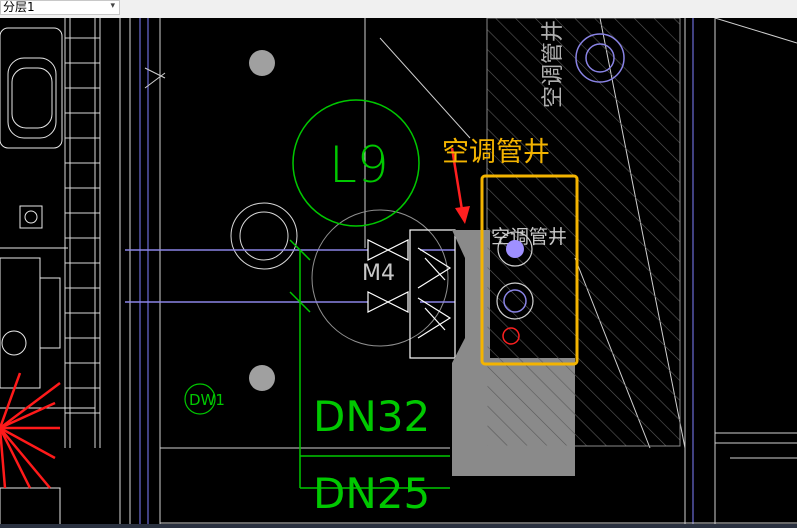 Image resolution: width=797 pixels, height=528 pixels. I want to click on dn32-label: DN32, so click(371, 416).